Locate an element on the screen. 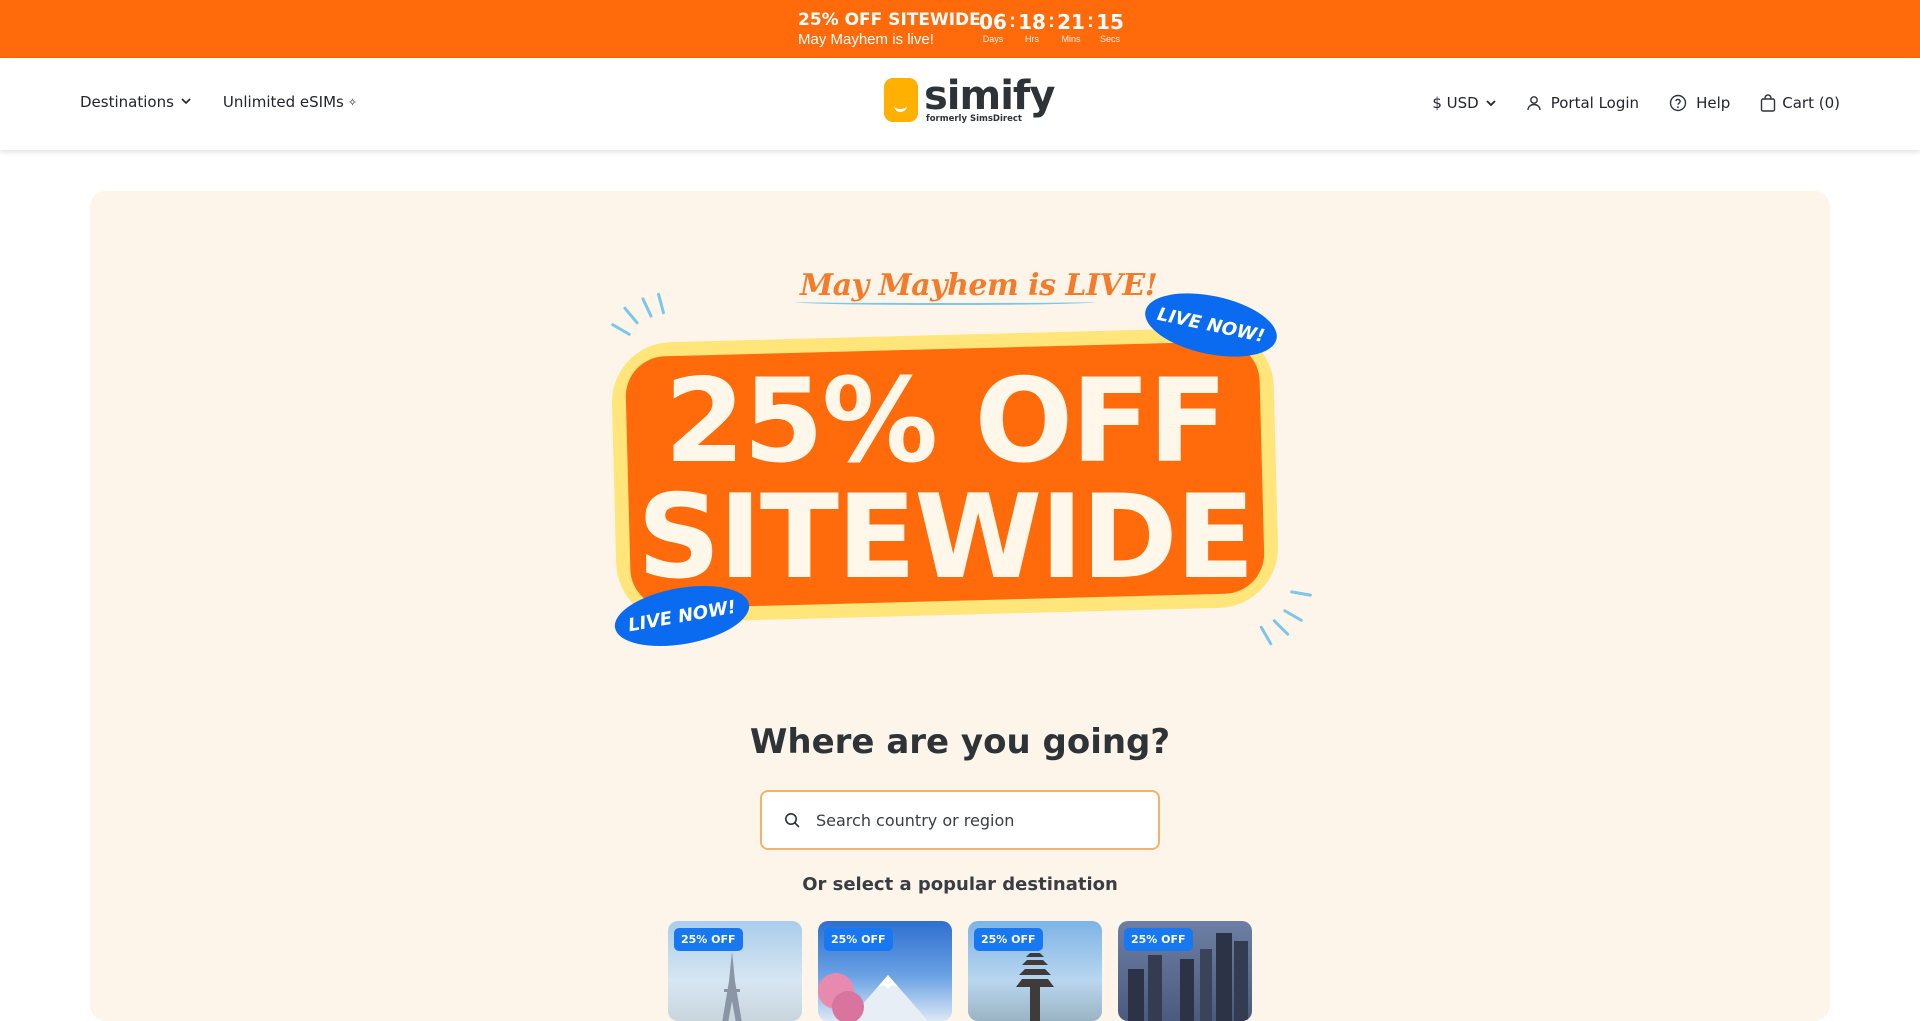 This screenshot has width=1920, height=1021. logo-wordmark: simify is located at coordinates (989, 96).